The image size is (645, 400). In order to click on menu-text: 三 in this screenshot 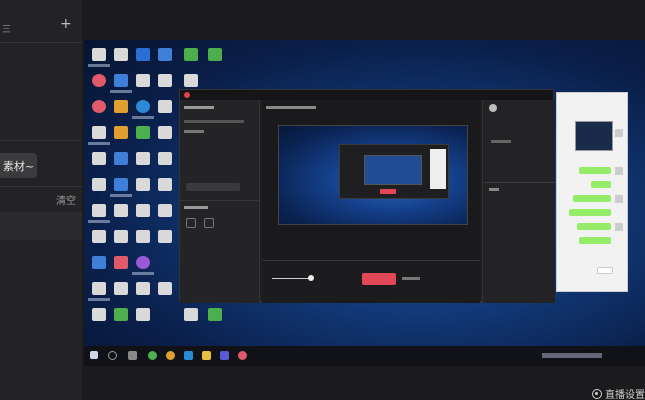, I will do `click(7, 30)`.